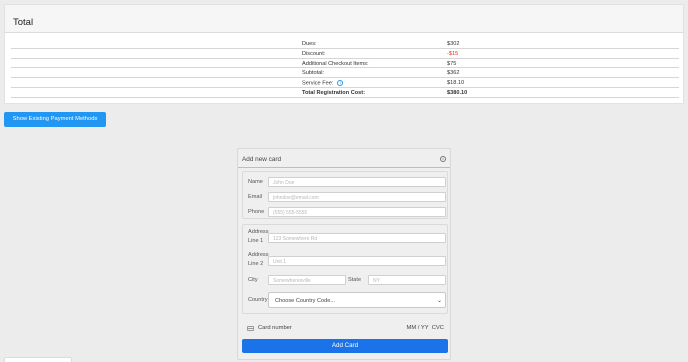 The width and height of the screenshot is (688, 362). What do you see at coordinates (357, 197) in the screenshot?
I see `email-input: johndoe@email.com` at bounding box center [357, 197].